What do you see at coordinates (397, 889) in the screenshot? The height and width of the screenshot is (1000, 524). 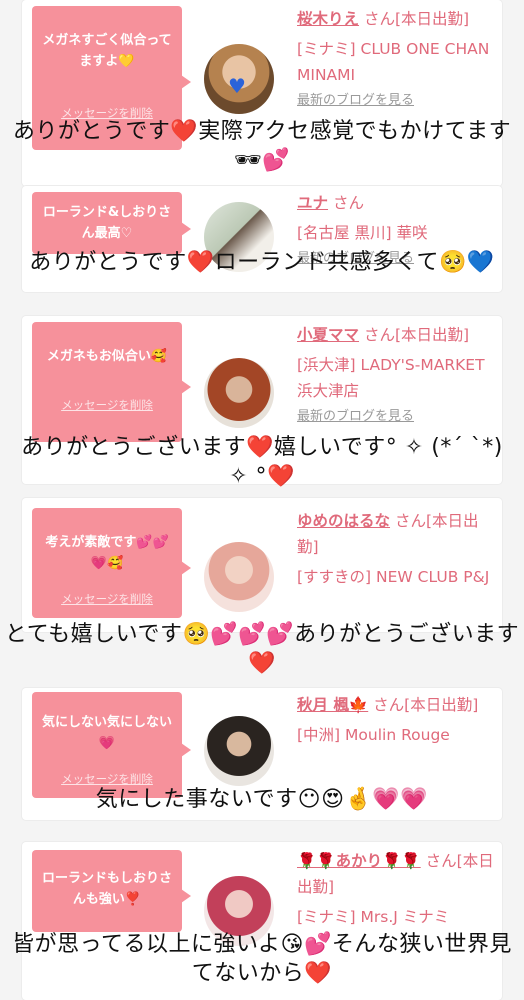 I see `cast-info: 🌹🌹あかり🌹🌹 さん[本日出勤] [ミナミ] Mrs.J ミナミ` at bounding box center [397, 889].